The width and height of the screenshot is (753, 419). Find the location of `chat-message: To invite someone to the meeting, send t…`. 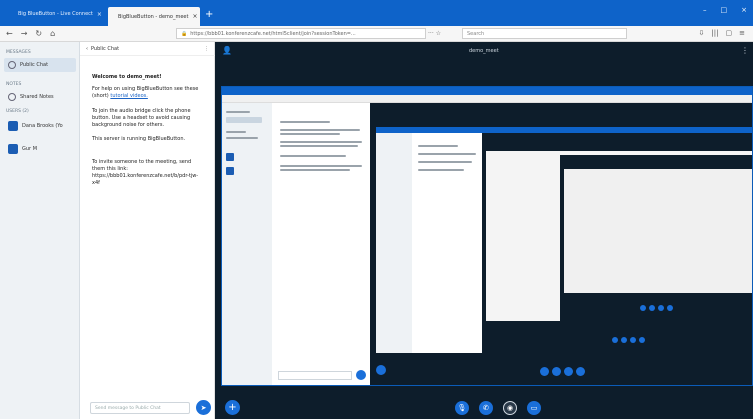

chat-message: To invite someone to the meeting, send t… is located at coordinates (145, 172).